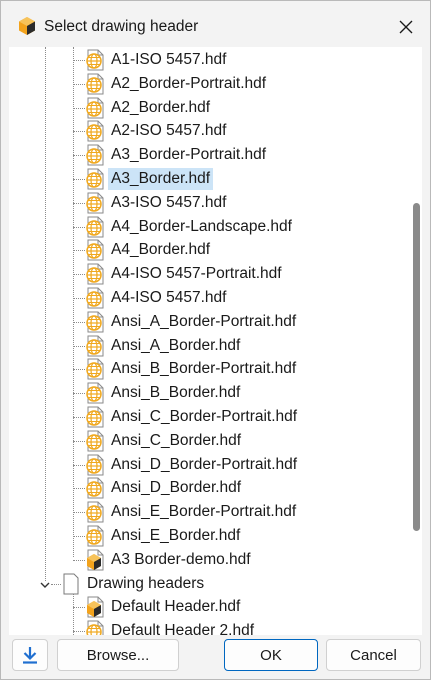 The height and width of the screenshot is (680, 431). I want to click on tree-item-label: Ansi_A_Border-Portrait.hdf, so click(204, 321).